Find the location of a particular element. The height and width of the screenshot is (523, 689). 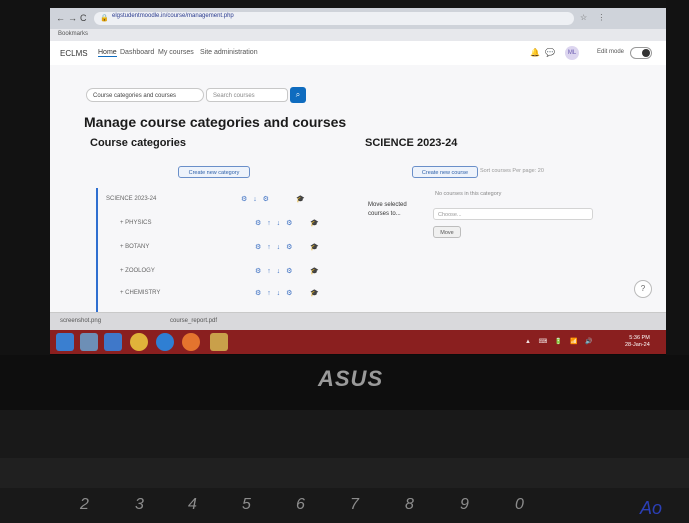

browser-extension-icons: ☆ ⋮ is located at coordinates (594, 17).